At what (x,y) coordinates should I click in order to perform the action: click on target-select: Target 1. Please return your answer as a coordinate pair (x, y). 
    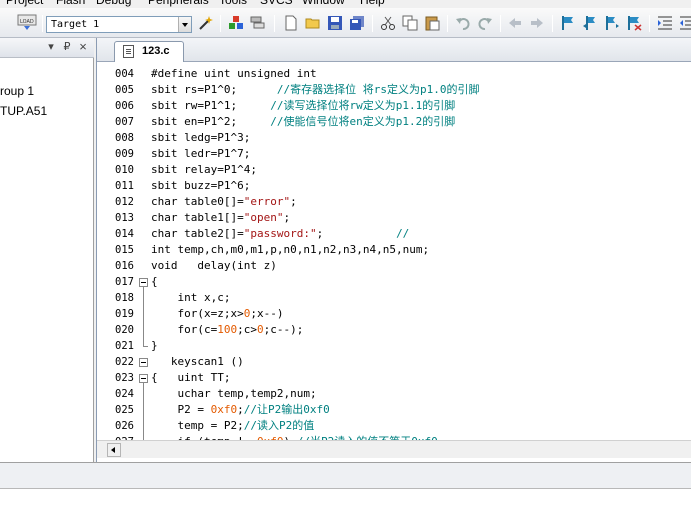
    Looking at the image, I should click on (119, 24).